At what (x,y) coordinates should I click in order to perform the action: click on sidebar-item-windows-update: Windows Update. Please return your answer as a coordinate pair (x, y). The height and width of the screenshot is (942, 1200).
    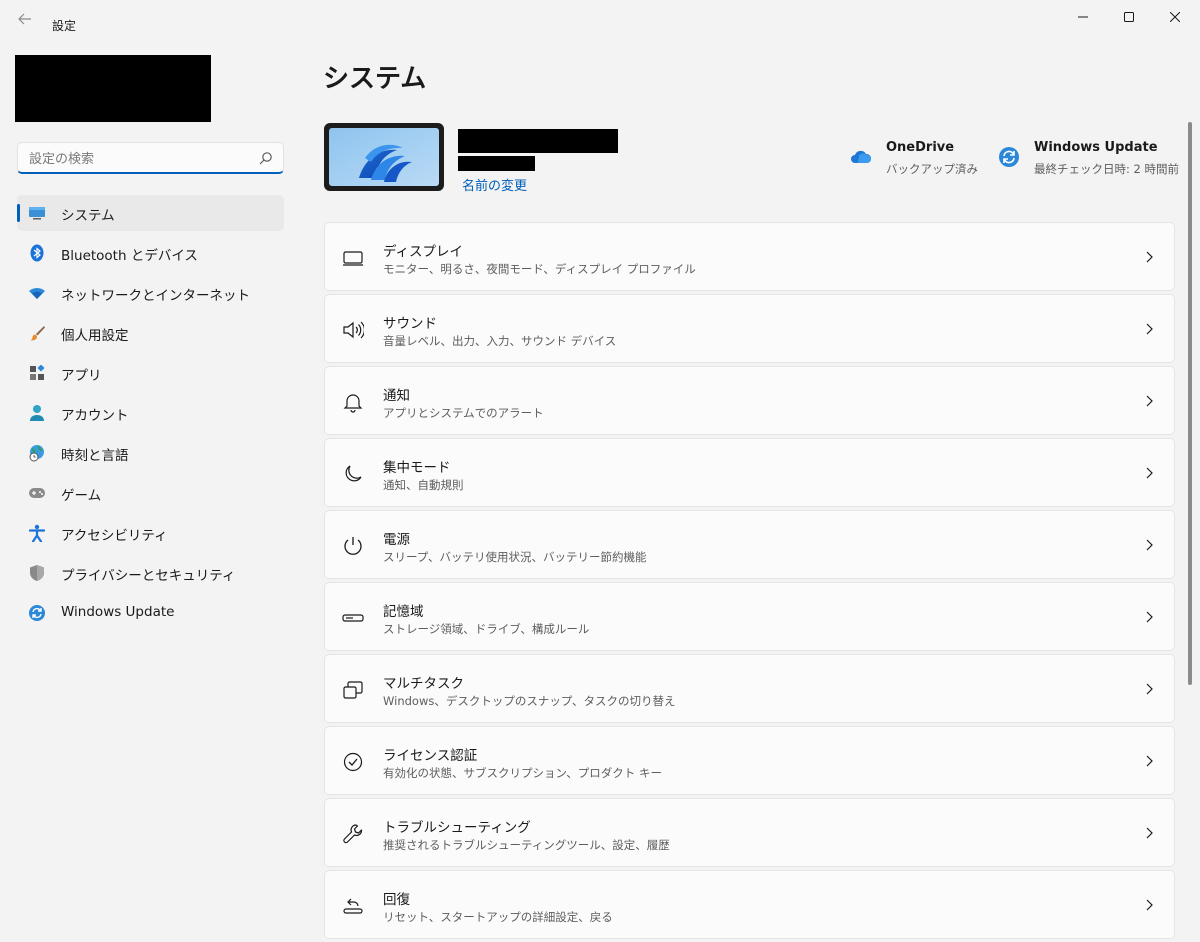
    Looking at the image, I should click on (150, 613).